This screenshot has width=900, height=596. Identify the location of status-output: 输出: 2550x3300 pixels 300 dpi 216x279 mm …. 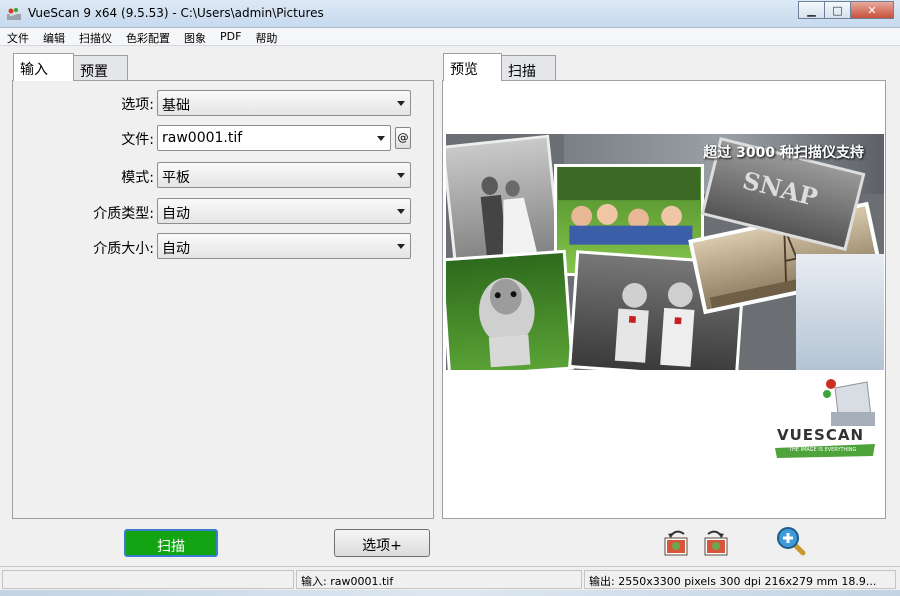
(740, 579).